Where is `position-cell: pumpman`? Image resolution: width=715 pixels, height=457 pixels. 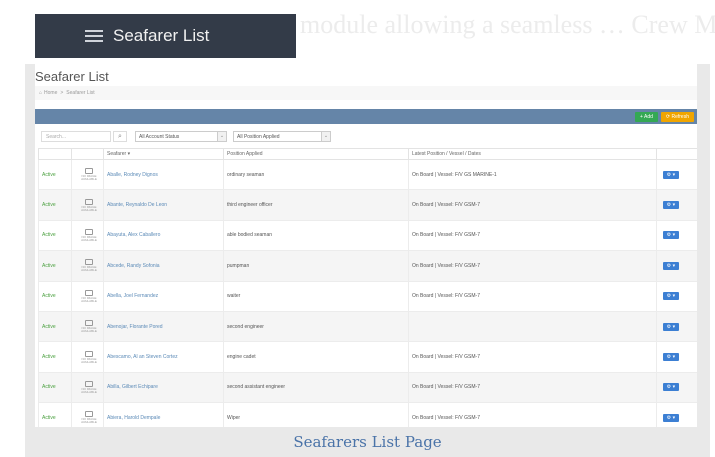
position-cell: pumpman is located at coordinates (316, 266).